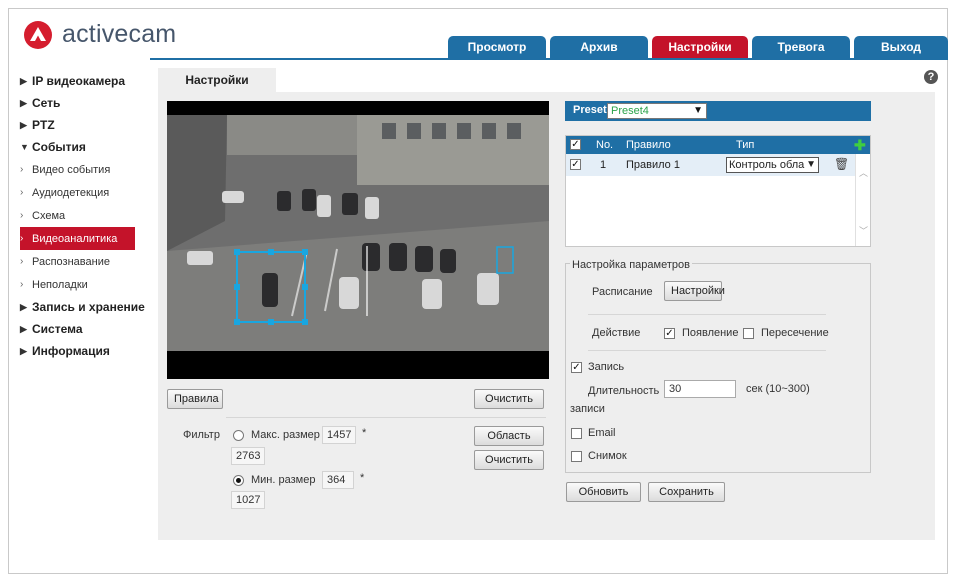 The image size is (956, 579). What do you see at coordinates (576, 456) in the screenshot?
I see `snapshot-checkbox` at bounding box center [576, 456].